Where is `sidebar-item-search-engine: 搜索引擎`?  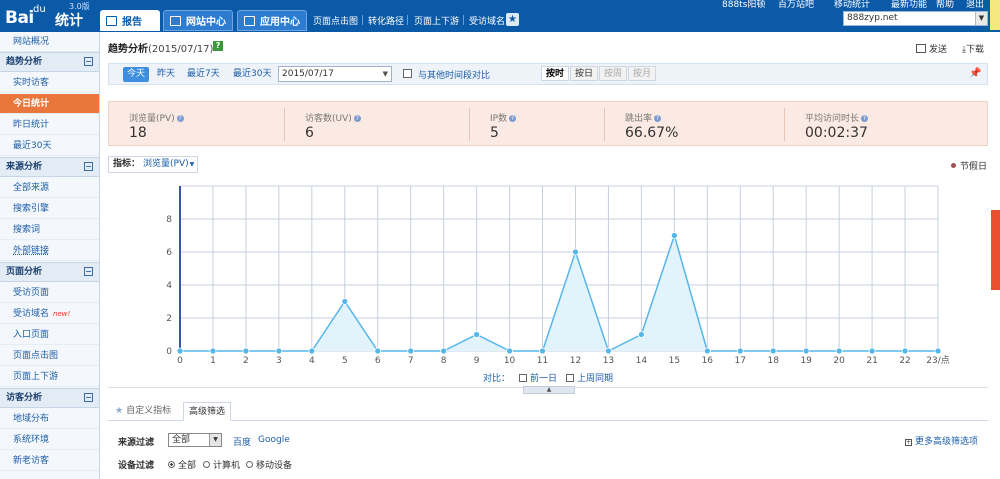 sidebar-item-search-engine: 搜索引擎 is located at coordinates (49, 209).